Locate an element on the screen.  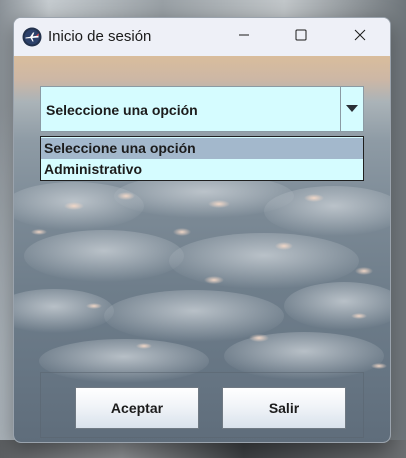
window-title: Inicio de sesión is located at coordinates (100, 36).